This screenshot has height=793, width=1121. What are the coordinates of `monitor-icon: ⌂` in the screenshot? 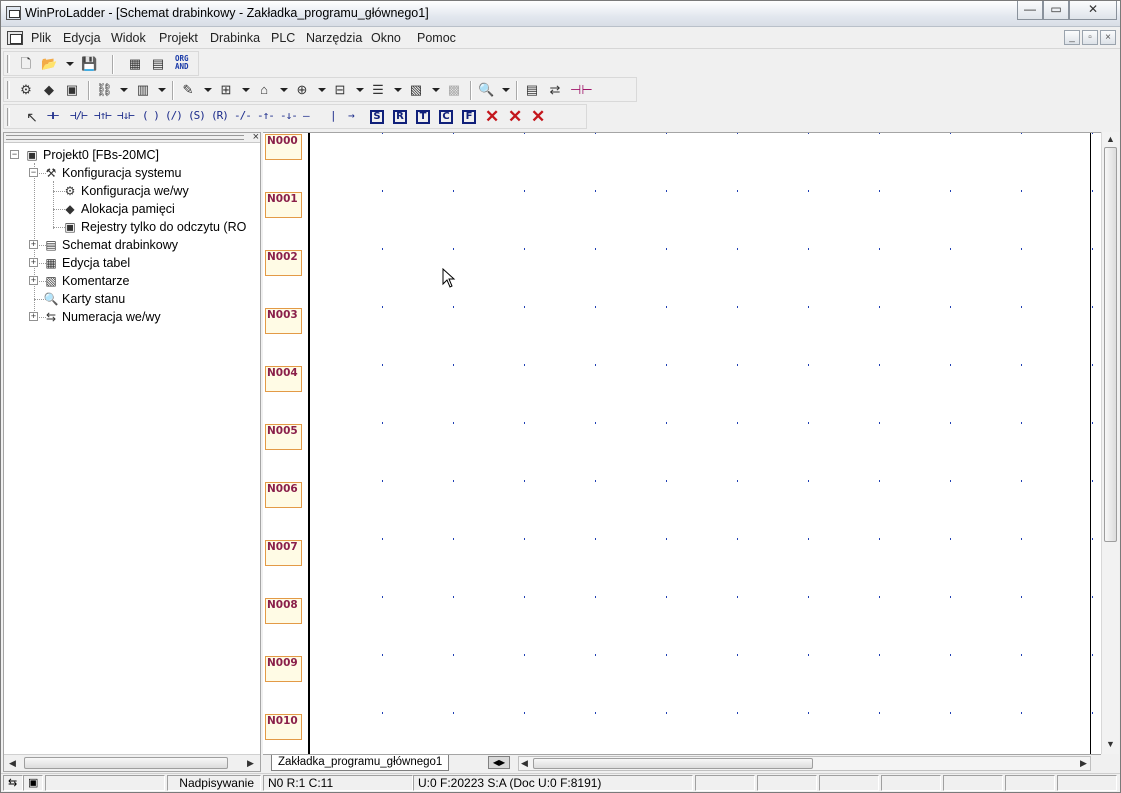 It's located at (264, 90).